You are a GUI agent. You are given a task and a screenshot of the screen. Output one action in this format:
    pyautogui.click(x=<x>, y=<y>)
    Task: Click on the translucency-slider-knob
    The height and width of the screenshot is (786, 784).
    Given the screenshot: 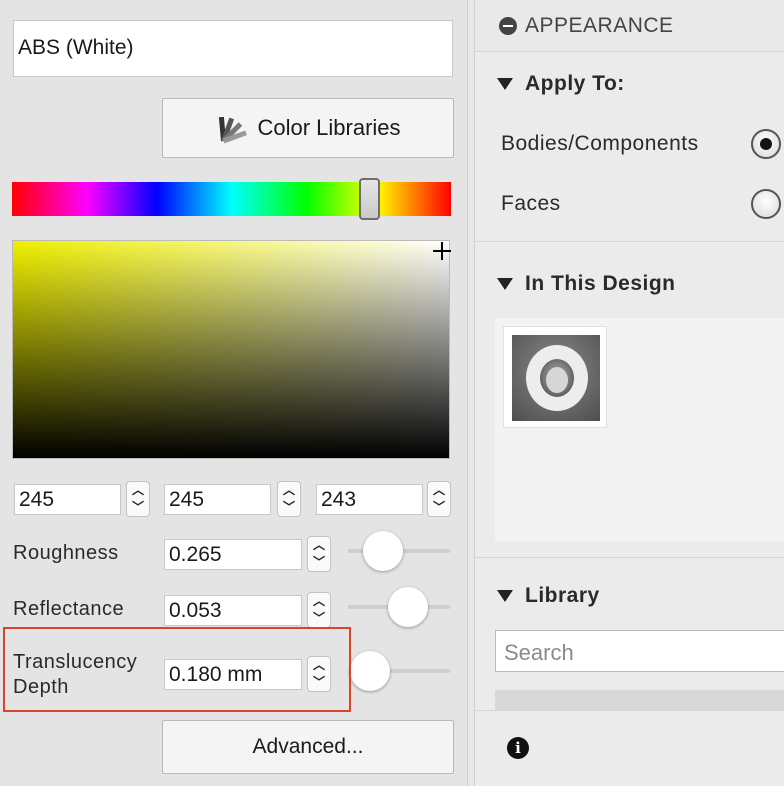 What is the action you would take?
    pyautogui.click(x=370, y=671)
    